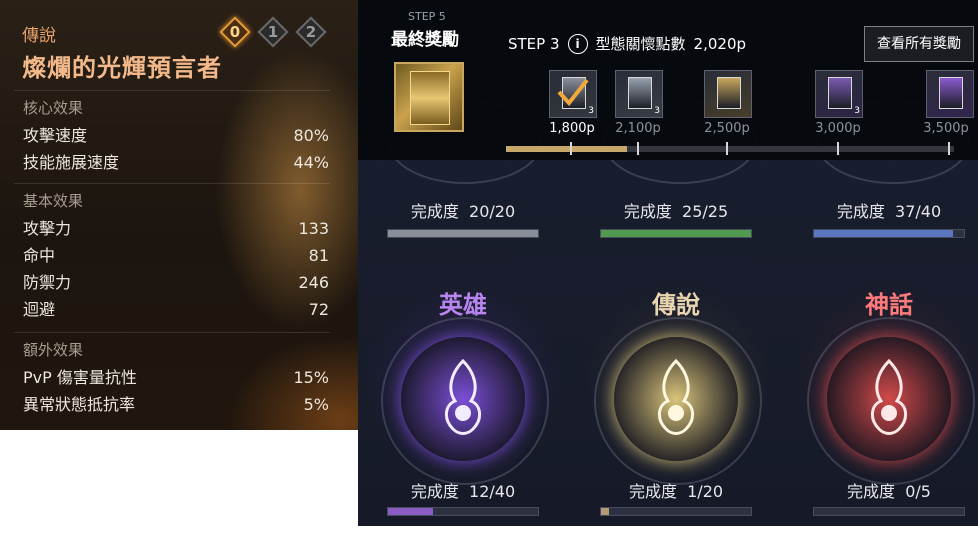 This screenshot has height=540, width=978. What do you see at coordinates (172, 255) in the screenshot?
I see `stat-row: 命中 81` at bounding box center [172, 255].